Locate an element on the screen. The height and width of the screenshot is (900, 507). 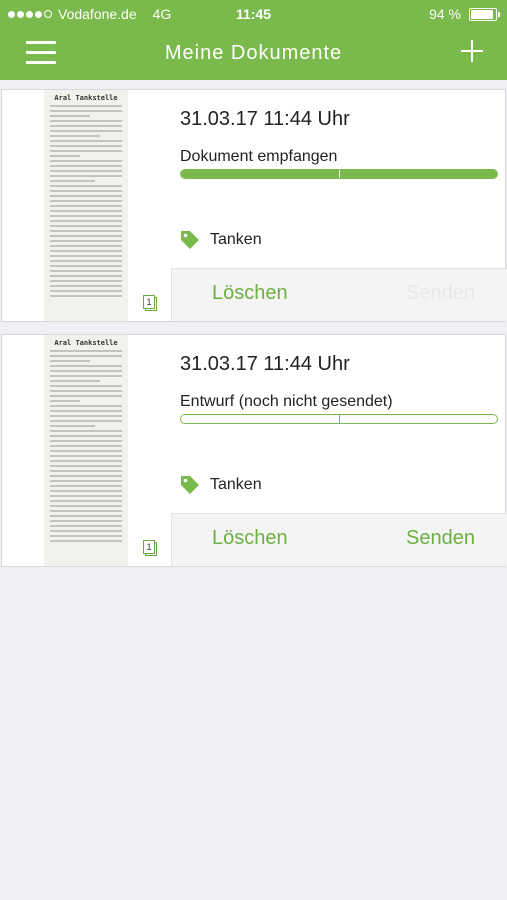
status-right: 94 % is located at coordinates (464, 14).